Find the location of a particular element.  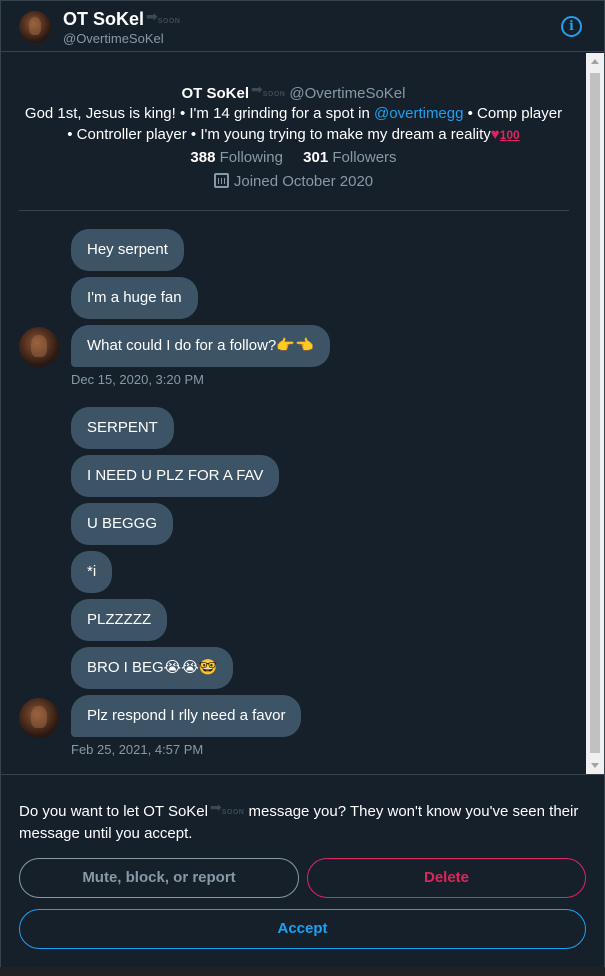

message-bubble: I NEED U PLZ FOR A FAV is located at coordinates (175, 476).